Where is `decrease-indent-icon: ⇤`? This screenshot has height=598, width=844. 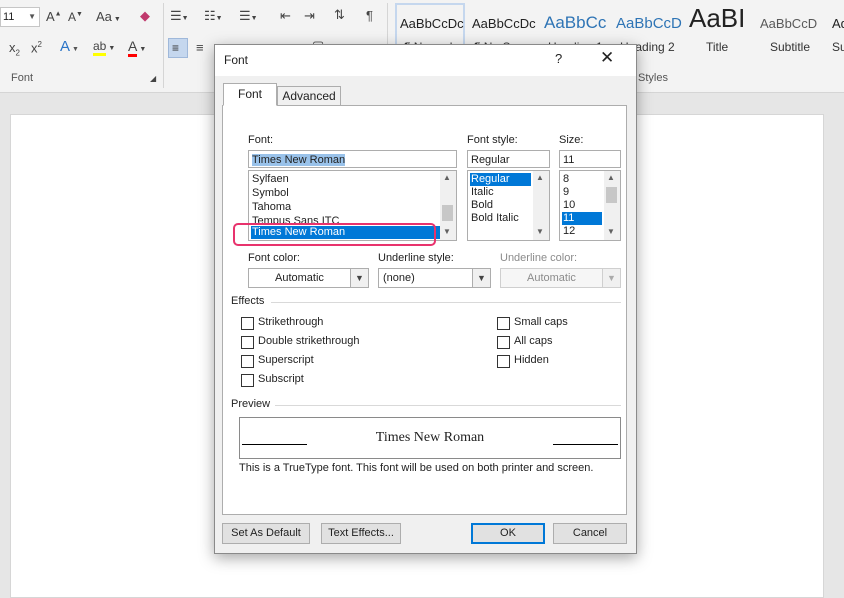
decrease-indent-icon: ⇤ is located at coordinates (285, 16).